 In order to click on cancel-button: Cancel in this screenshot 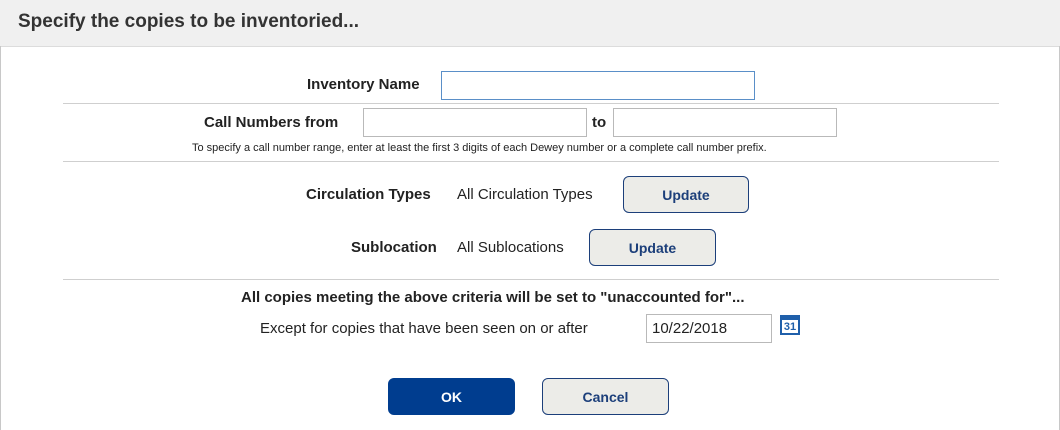, I will do `click(605, 396)`.